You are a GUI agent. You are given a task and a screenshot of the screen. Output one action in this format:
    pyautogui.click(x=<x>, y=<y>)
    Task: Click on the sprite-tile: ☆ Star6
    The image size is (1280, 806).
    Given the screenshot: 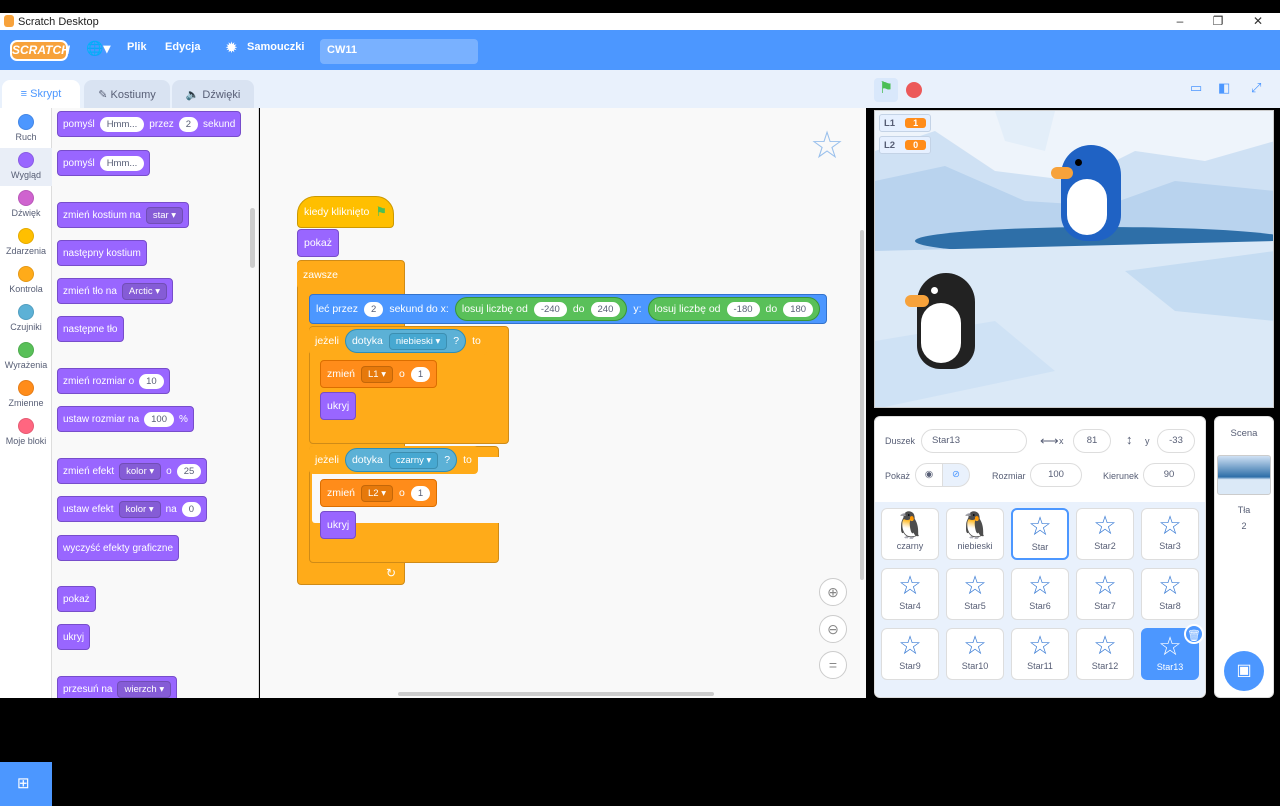 What is the action you would take?
    pyautogui.click(x=1040, y=594)
    